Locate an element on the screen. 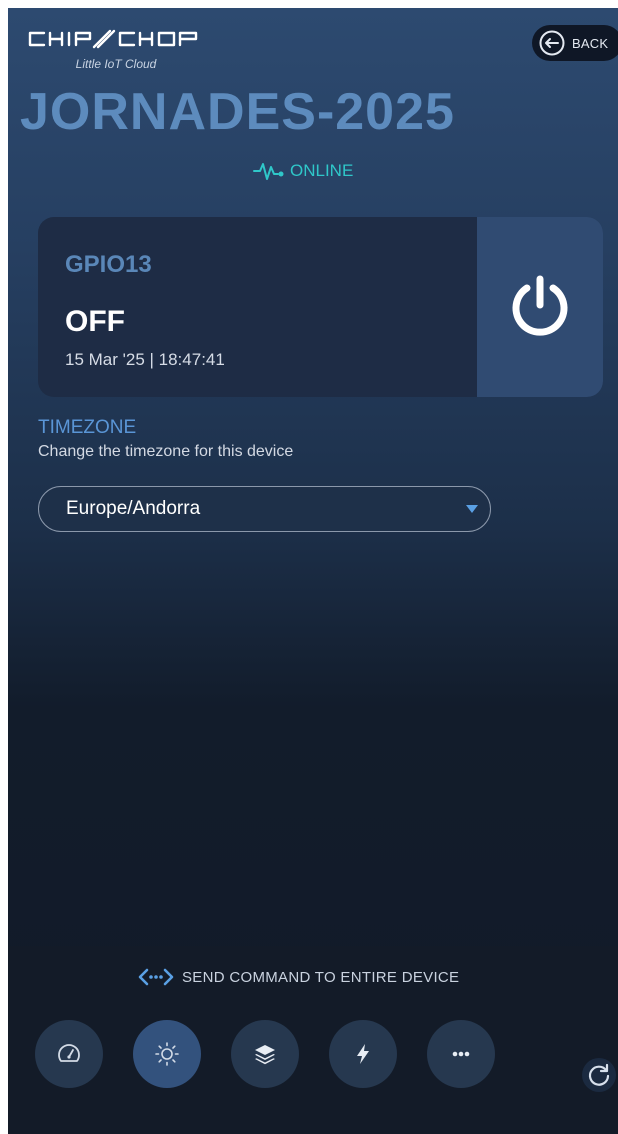 Image resolution: width=618 pixels, height=1134 pixels. timezone-label: TIMEZONE is located at coordinates (87, 427).